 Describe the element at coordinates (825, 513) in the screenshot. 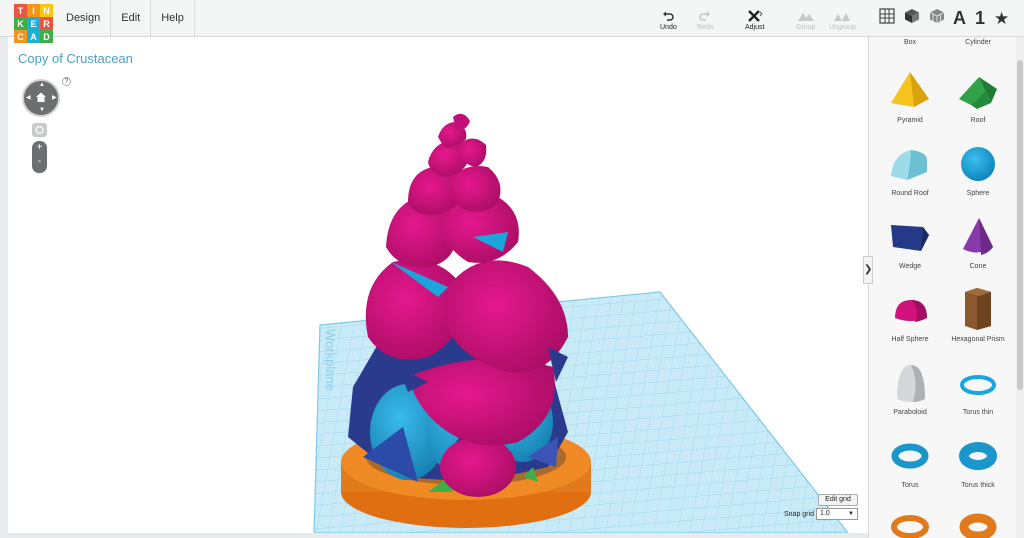

I see `snap-grid-value: 1.0` at that location.